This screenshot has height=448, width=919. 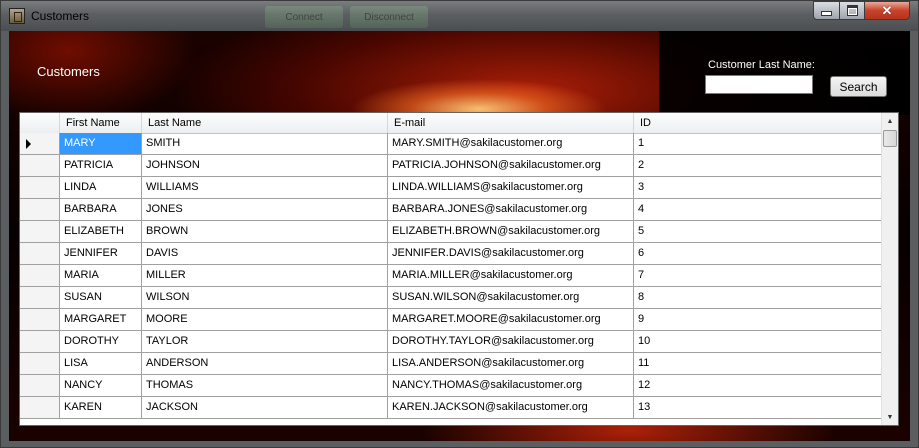 I want to click on cell-last-name: DAVIS, so click(x=265, y=254).